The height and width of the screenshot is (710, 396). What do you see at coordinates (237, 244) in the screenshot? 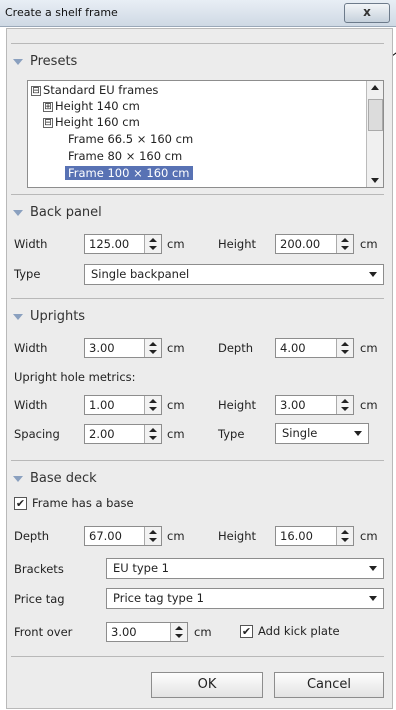
I see `back-height-label: Height` at bounding box center [237, 244].